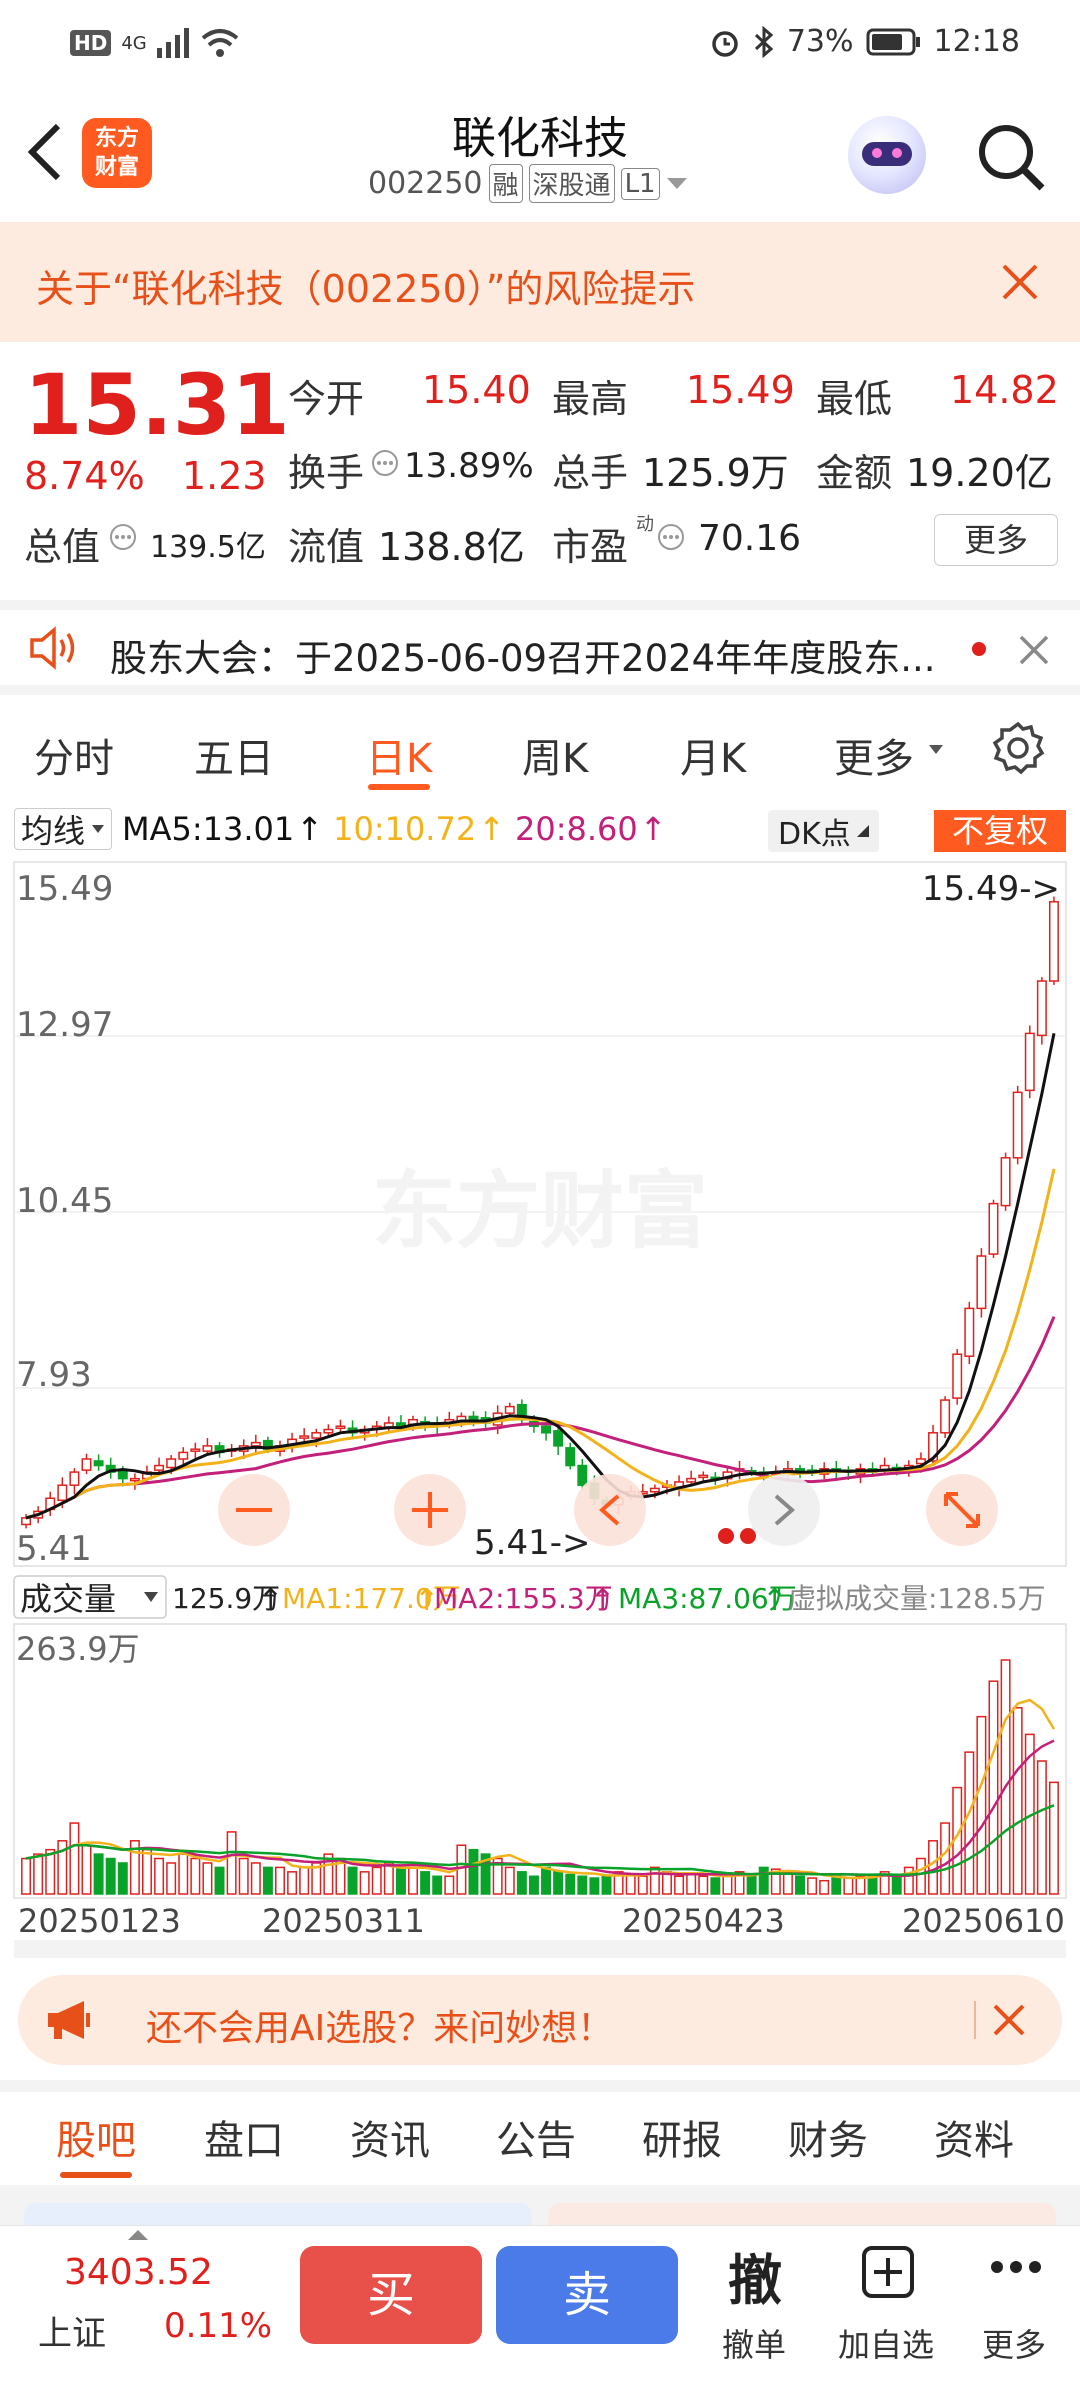  What do you see at coordinates (540, 155) in the screenshot?
I see `stock-header: 东方 财富 联化科技 002250 融 深股通 L1` at bounding box center [540, 155].